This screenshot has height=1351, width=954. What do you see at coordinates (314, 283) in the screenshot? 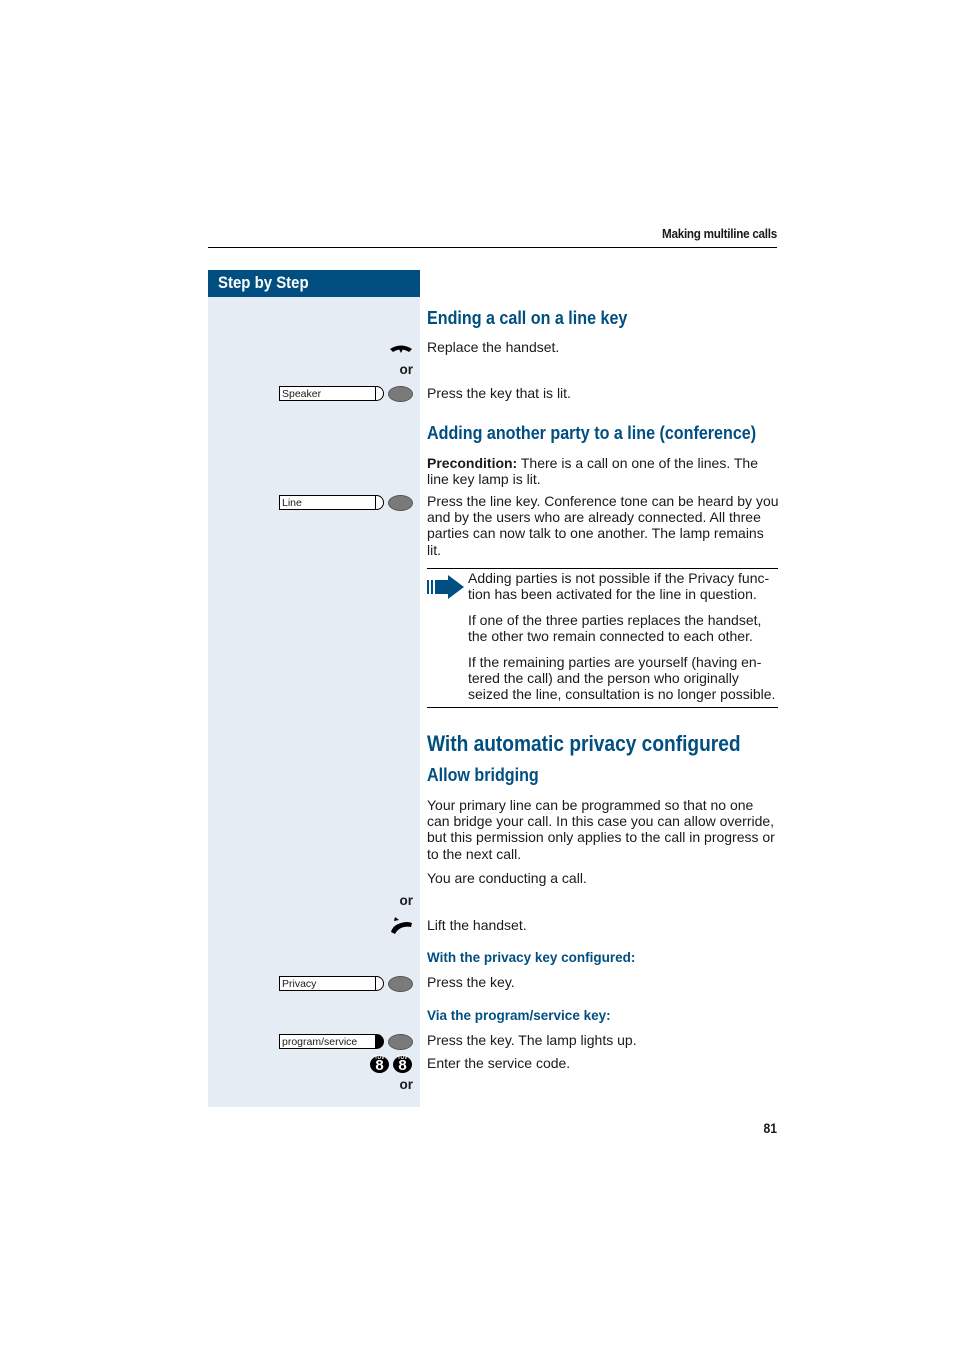
I see `sidebar-header: Step by Step` at bounding box center [314, 283].